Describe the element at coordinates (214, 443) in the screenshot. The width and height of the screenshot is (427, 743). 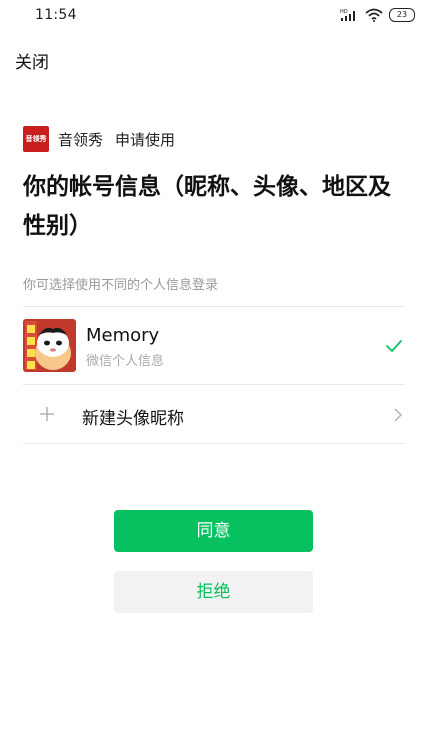
I see `divider` at that location.